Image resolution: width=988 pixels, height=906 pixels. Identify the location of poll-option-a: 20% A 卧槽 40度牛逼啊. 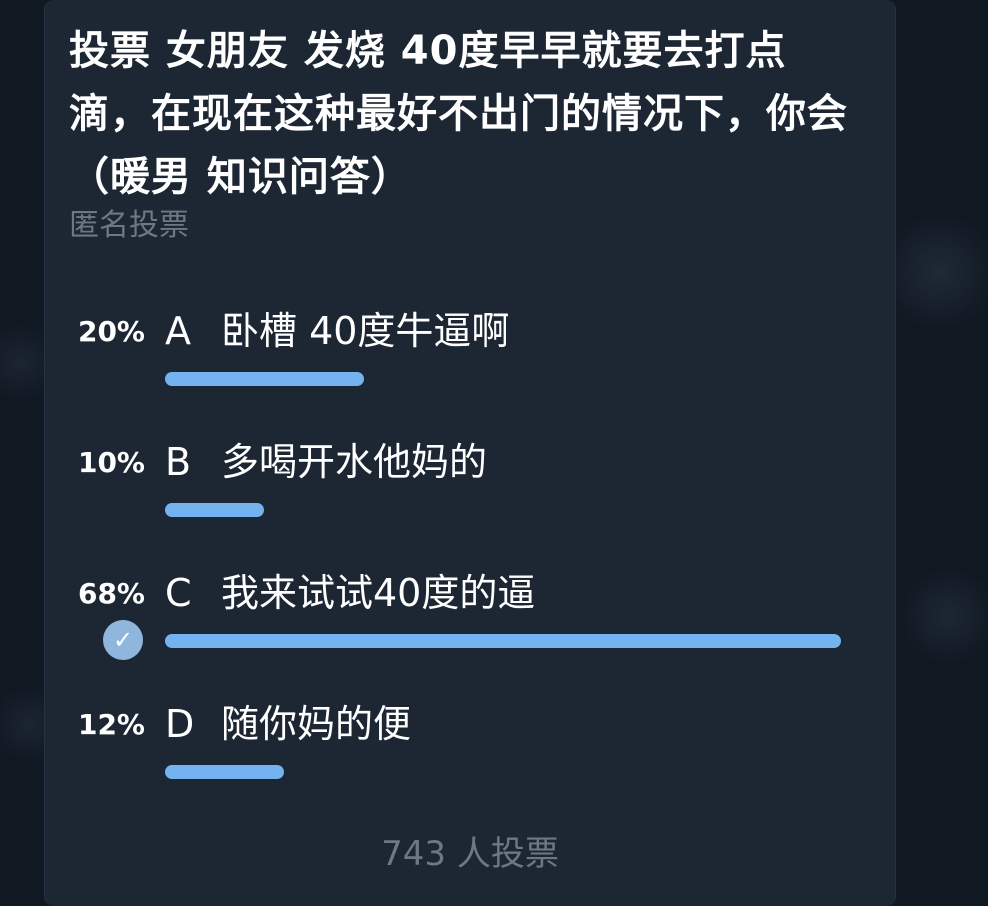
(470, 361).